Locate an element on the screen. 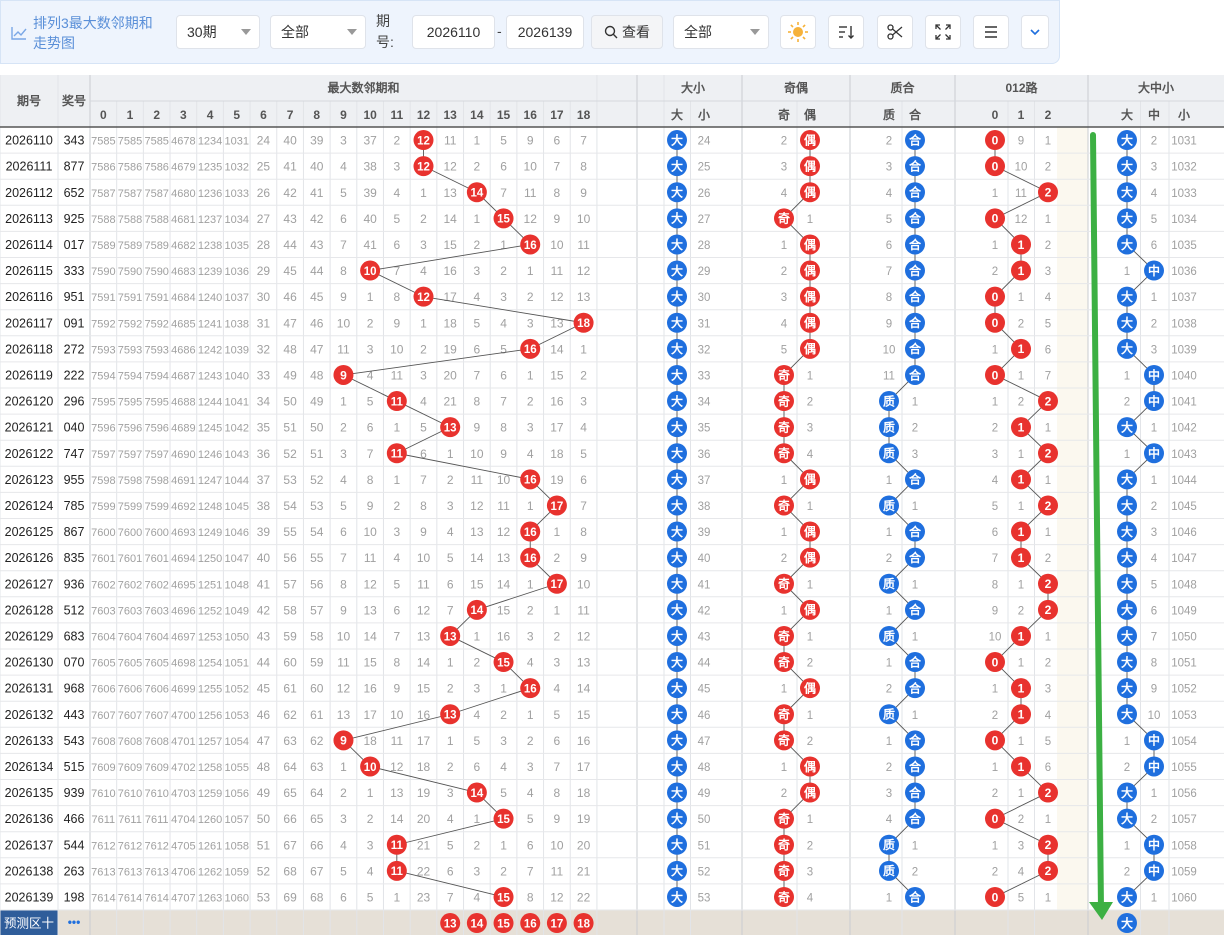 Image resolution: width=1224 pixels, height=940 pixels. sum-miss-cell: 27 is located at coordinates (264, 219).